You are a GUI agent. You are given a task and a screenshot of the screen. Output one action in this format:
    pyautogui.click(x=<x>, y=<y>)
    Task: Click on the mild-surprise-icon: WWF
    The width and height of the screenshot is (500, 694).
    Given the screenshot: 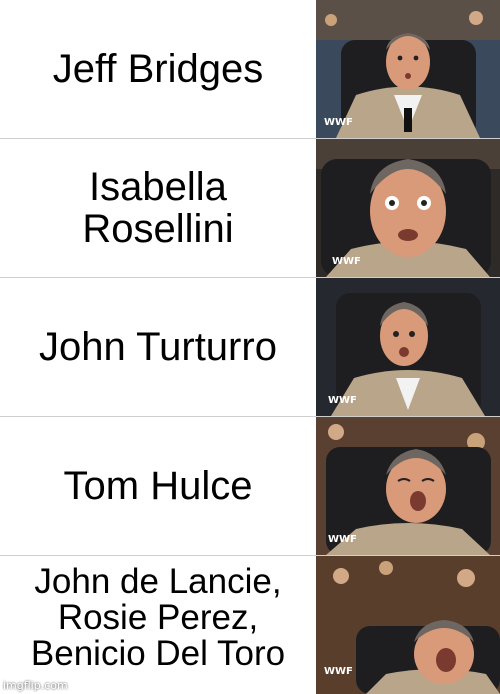 What is the action you would take?
    pyautogui.click(x=408, y=69)
    